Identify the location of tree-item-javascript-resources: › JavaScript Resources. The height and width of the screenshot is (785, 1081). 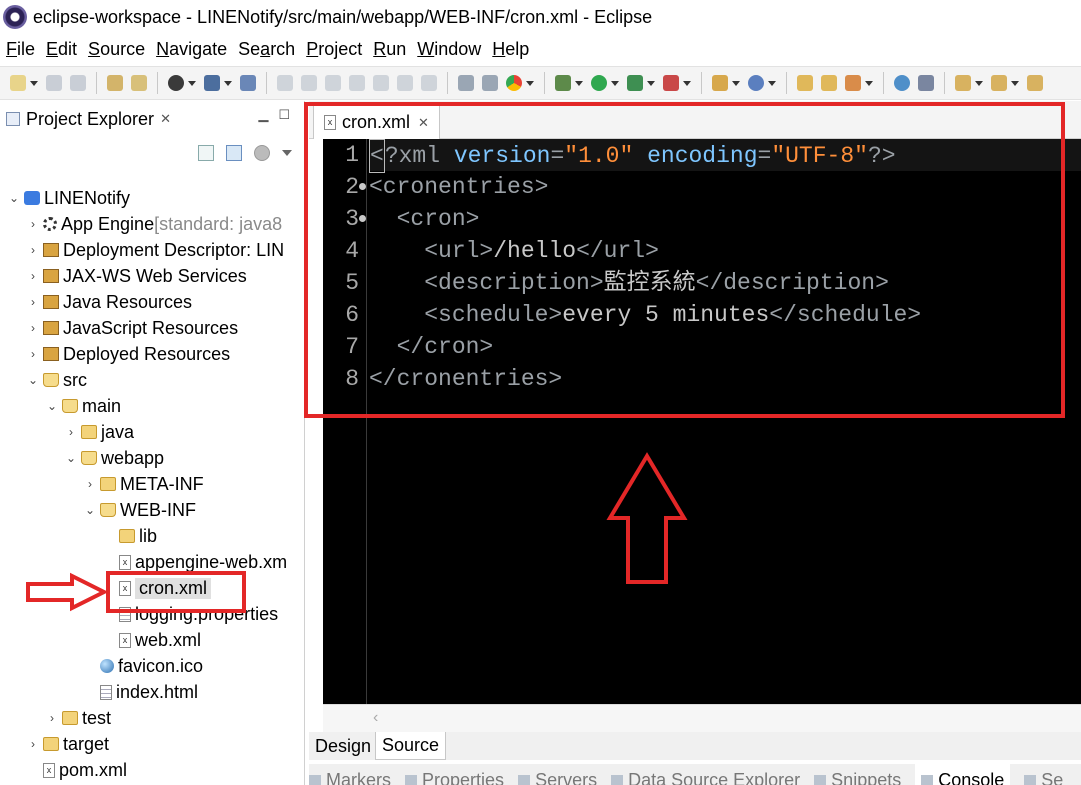
(132, 328).